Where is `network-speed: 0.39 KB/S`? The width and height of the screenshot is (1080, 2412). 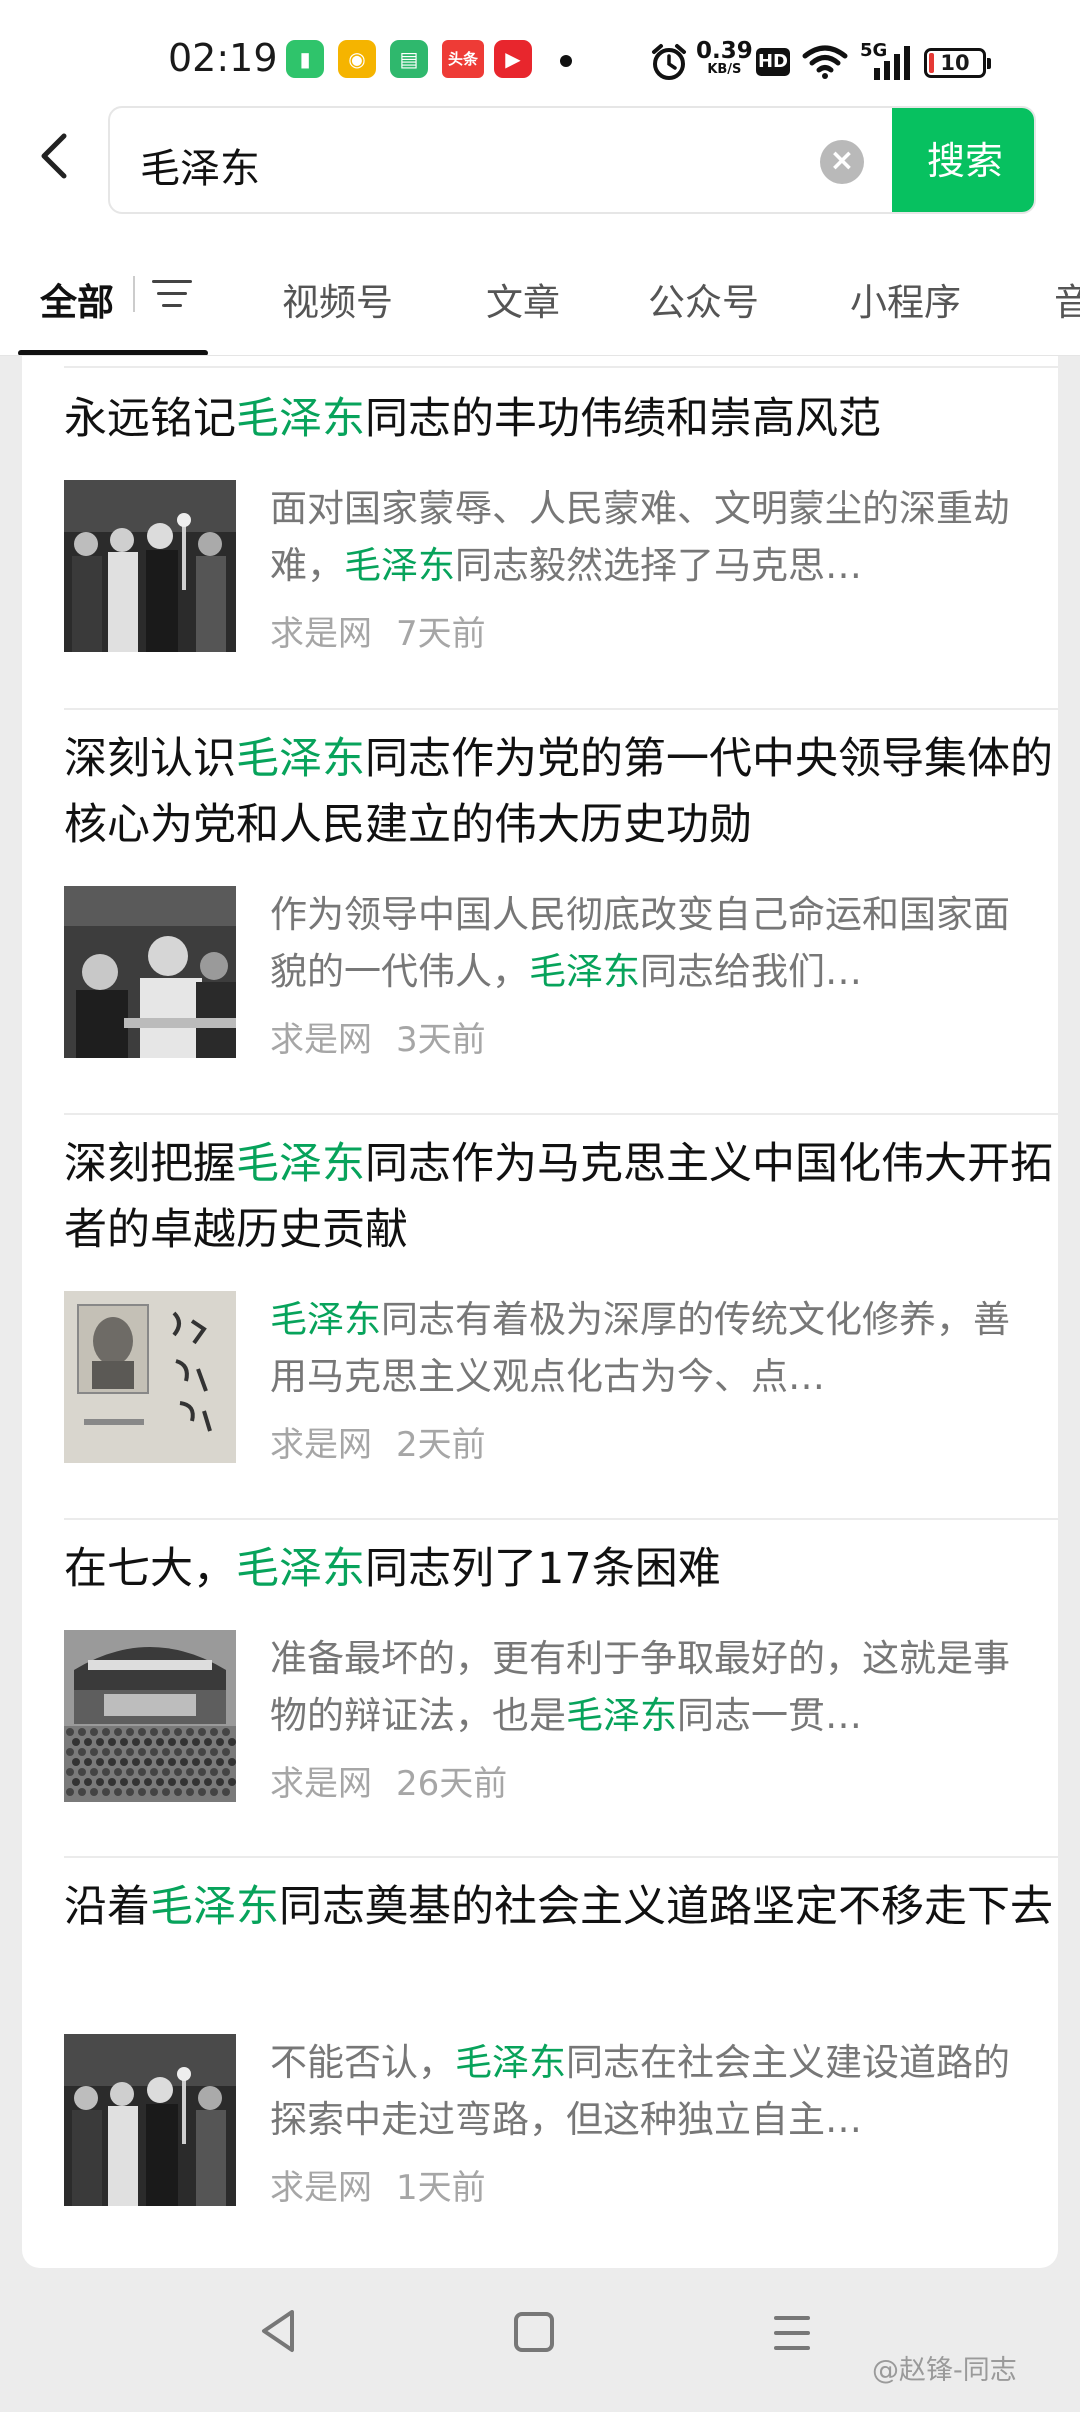 network-speed: 0.39 KB/S is located at coordinates (724, 59).